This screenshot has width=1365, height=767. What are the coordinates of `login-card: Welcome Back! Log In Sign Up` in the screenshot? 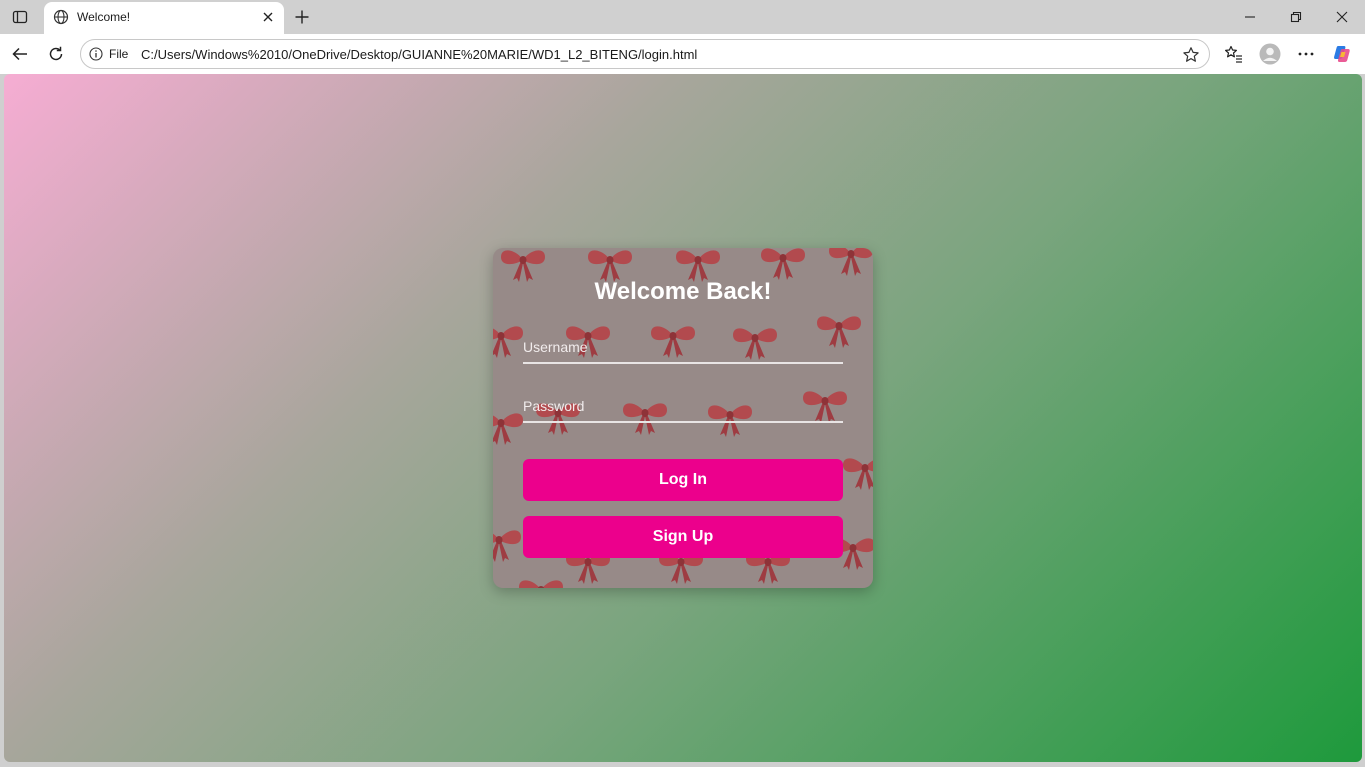 It's located at (683, 418).